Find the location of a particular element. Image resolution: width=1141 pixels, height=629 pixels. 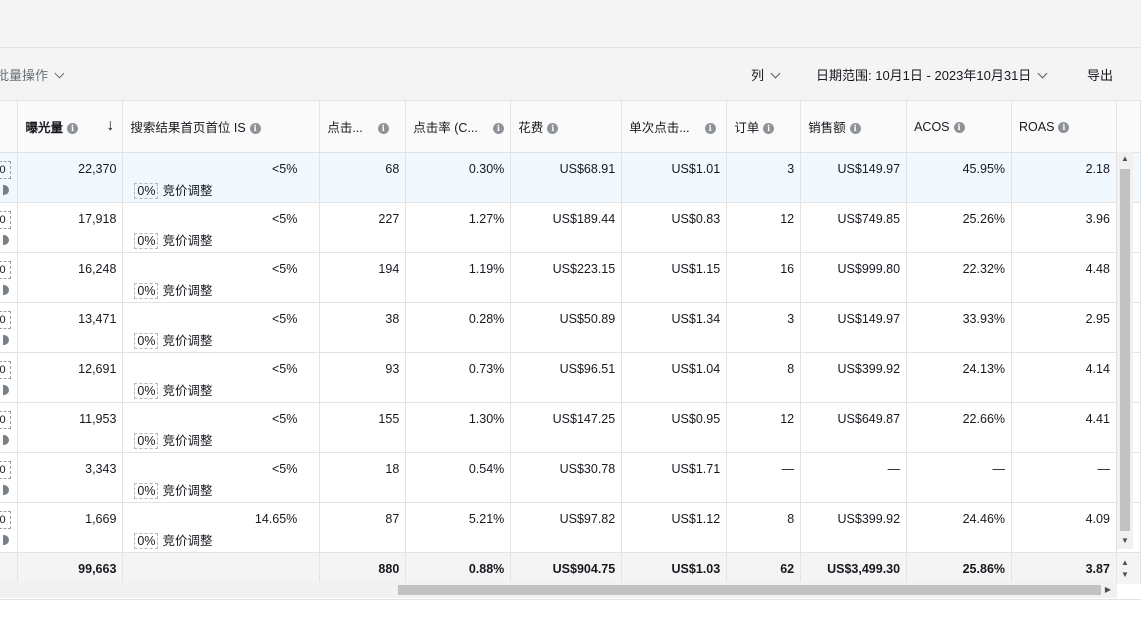

cell-roas: 2.95 is located at coordinates (1064, 327).